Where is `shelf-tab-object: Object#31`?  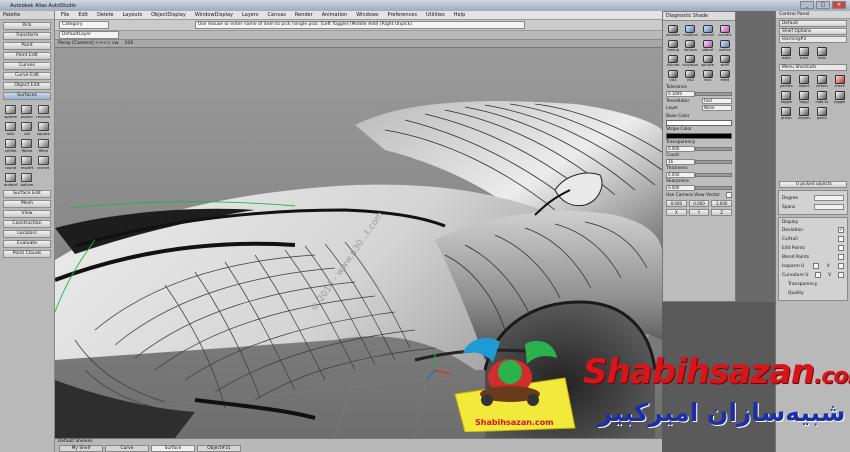 shelf-tab-object: Object#31 is located at coordinates (219, 448).